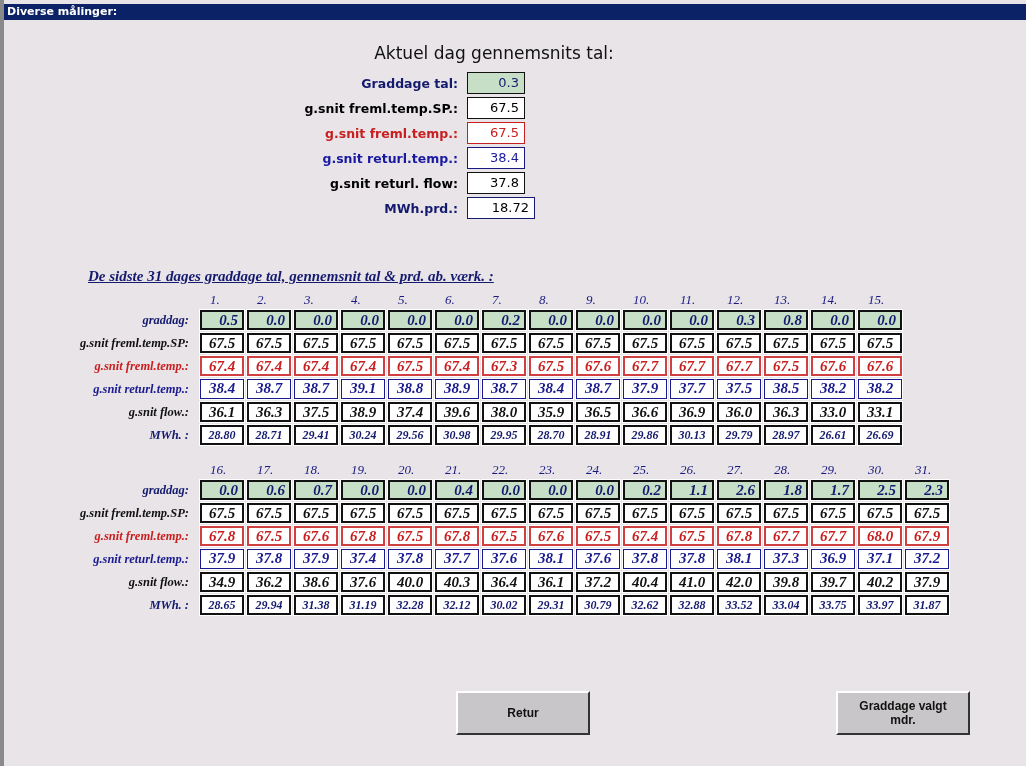 The height and width of the screenshot is (766, 1026). What do you see at coordinates (457, 559) in the screenshot?
I see `table-cell: 37.7` at bounding box center [457, 559].